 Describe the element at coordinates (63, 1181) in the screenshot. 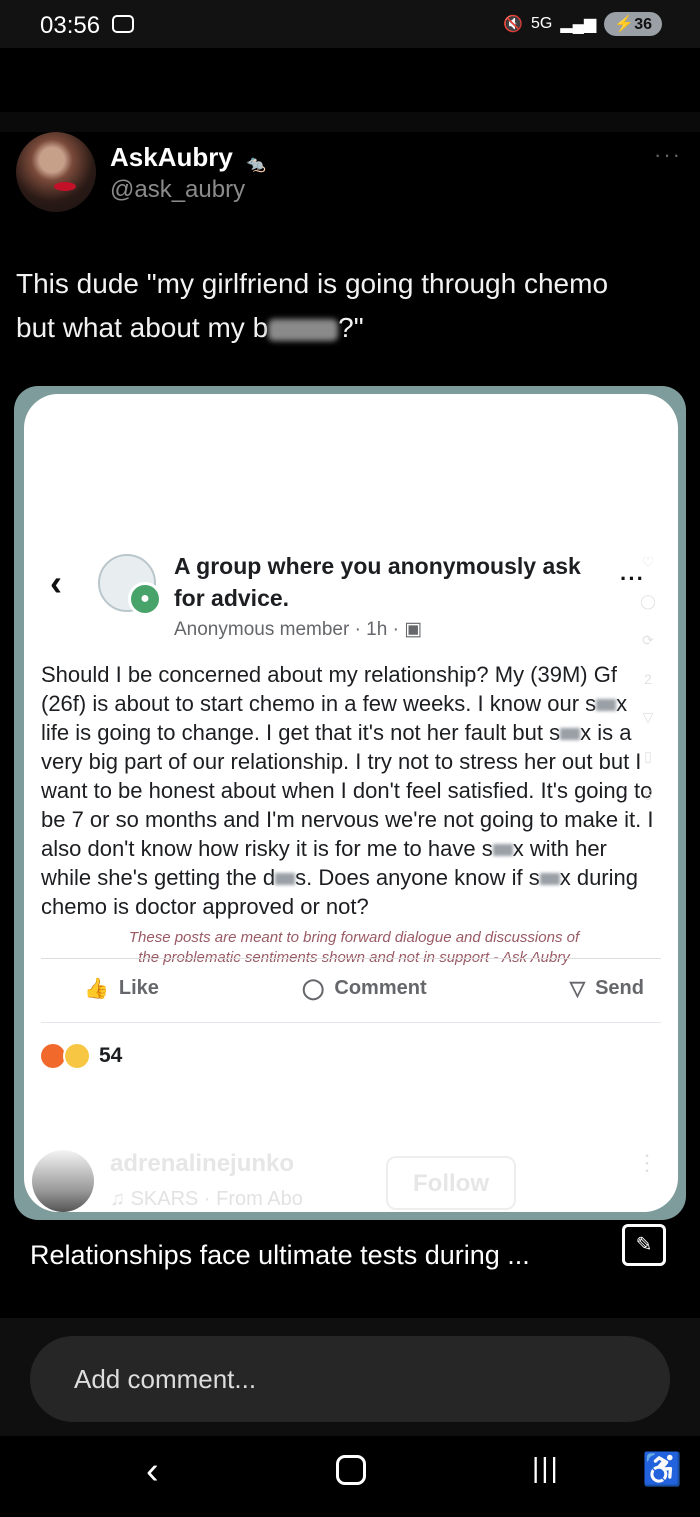

I see `reel-user-avatar` at that location.